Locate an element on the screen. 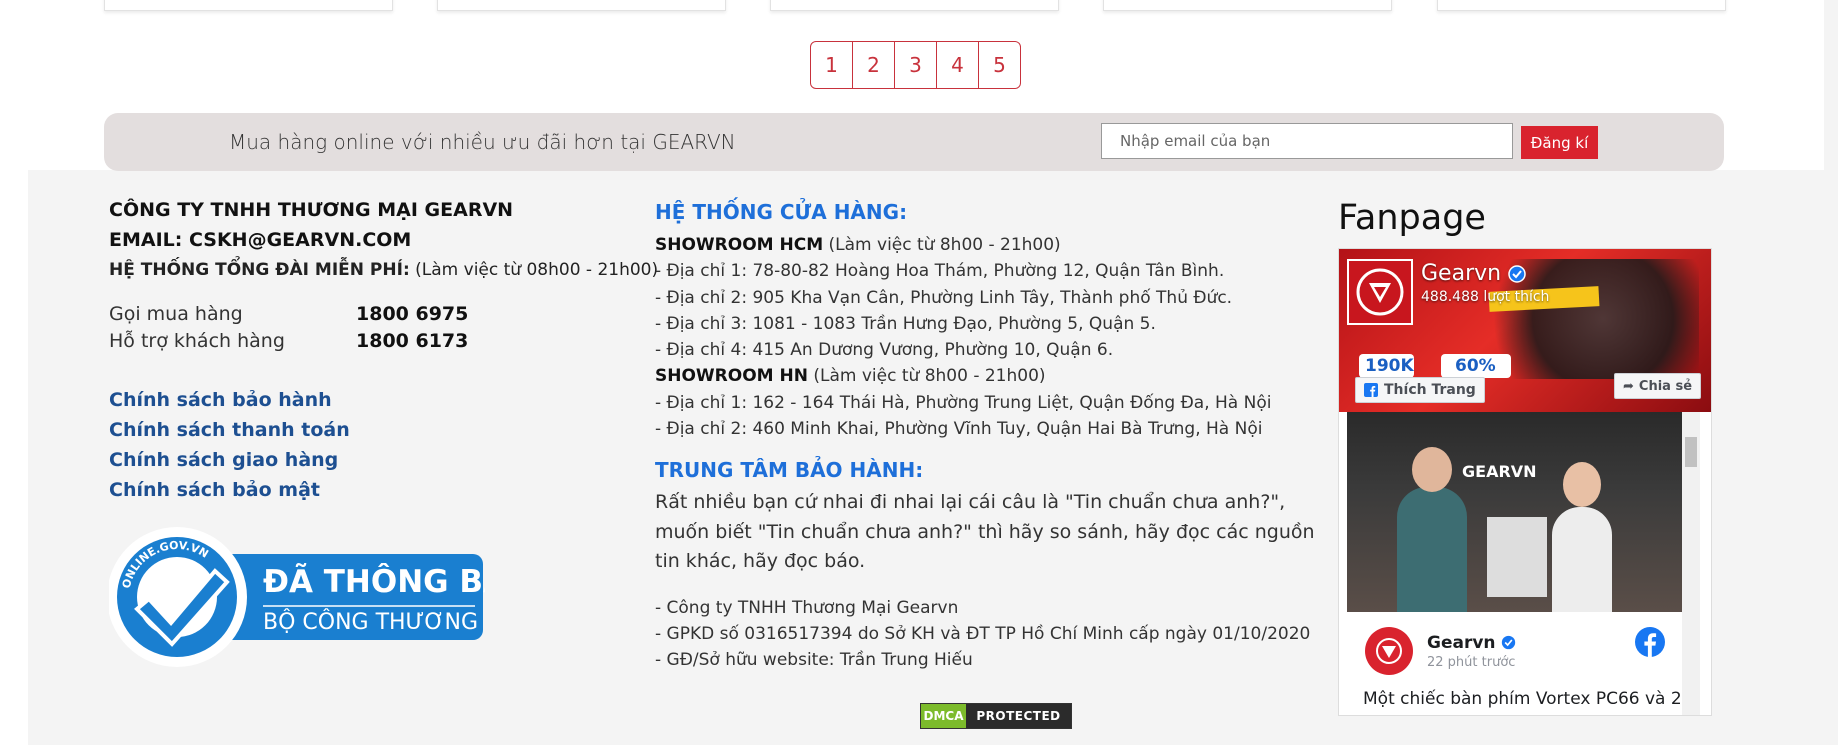 This screenshot has height=745, width=1838. phone-row: Hỗ trợ khách hàng 1800 6173 is located at coordinates (379, 341).